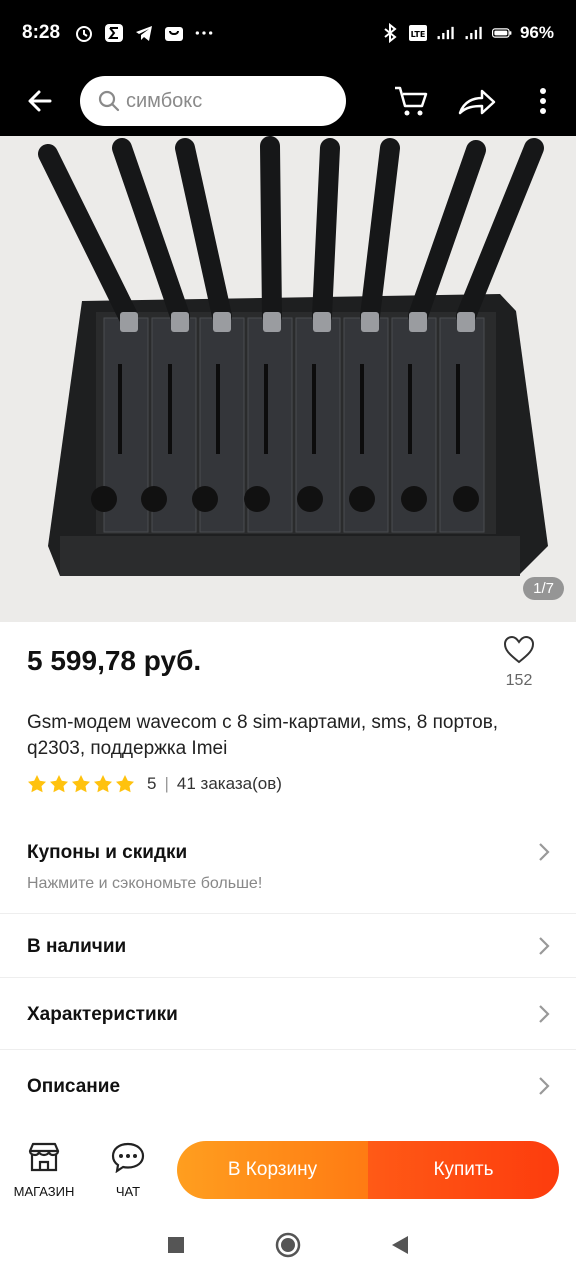  I want to click on top-bar: симбокс, so click(288, 101).